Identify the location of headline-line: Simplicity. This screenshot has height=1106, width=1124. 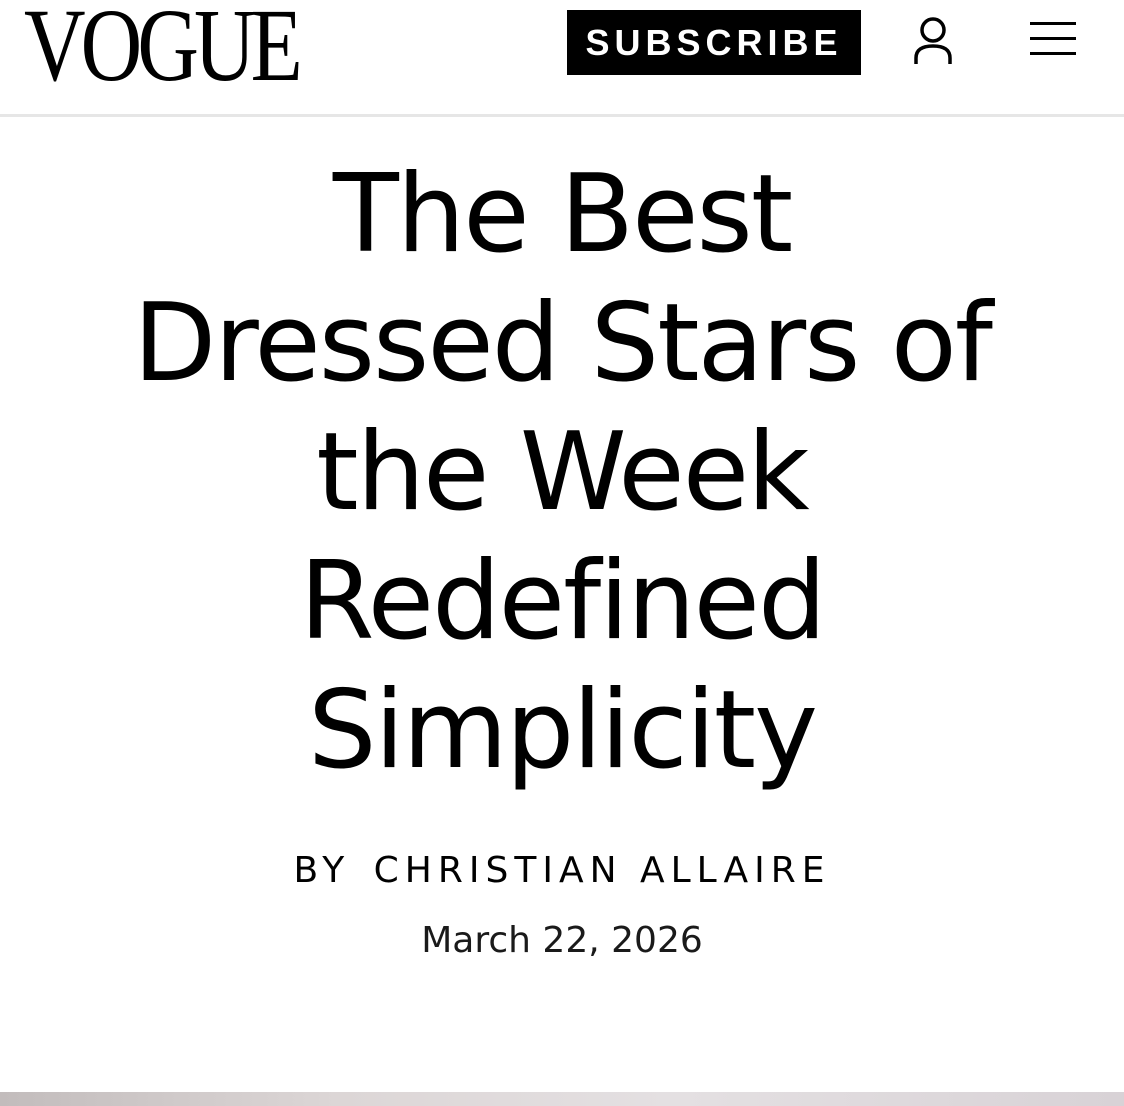
(563, 730).